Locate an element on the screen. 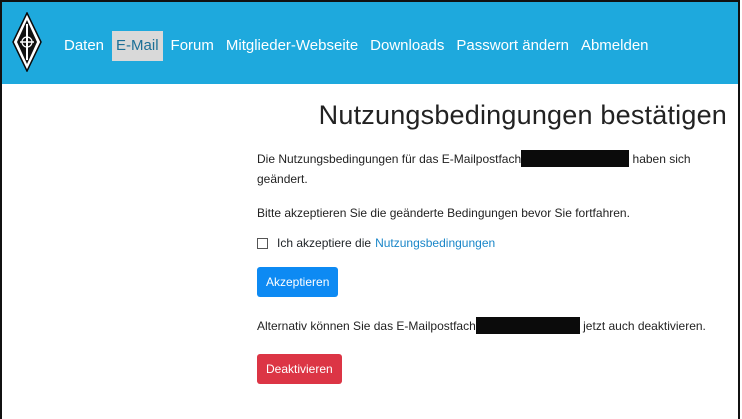 The width and height of the screenshot is (742, 419). accept-terms-label: Ich akzeptiere die is located at coordinates (324, 243).